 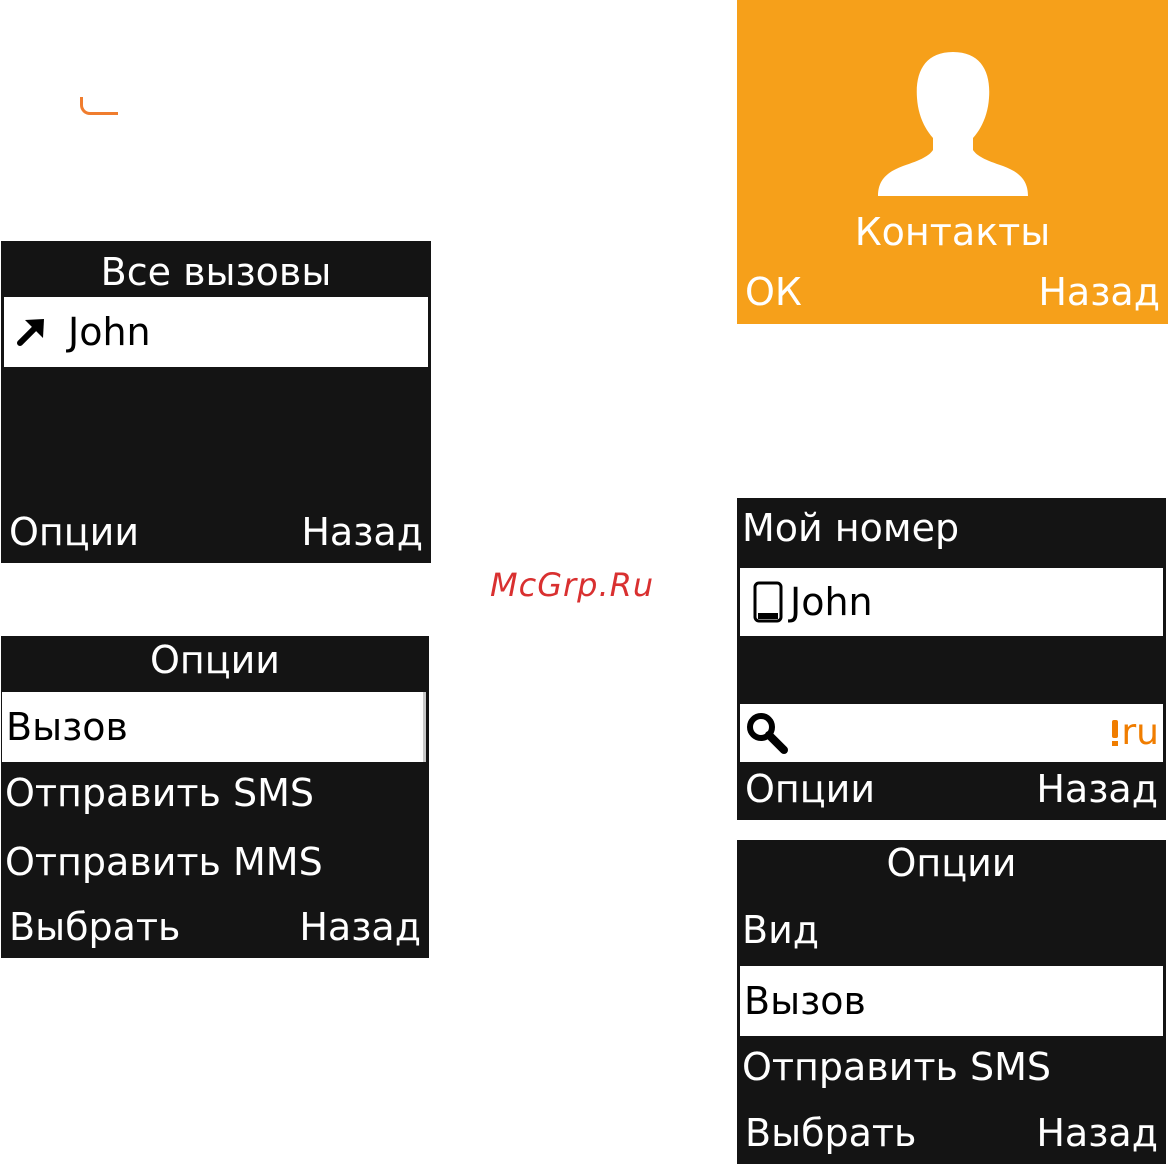 What do you see at coordinates (767, 733) in the screenshot?
I see `search-icon` at bounding box center [767, 733].